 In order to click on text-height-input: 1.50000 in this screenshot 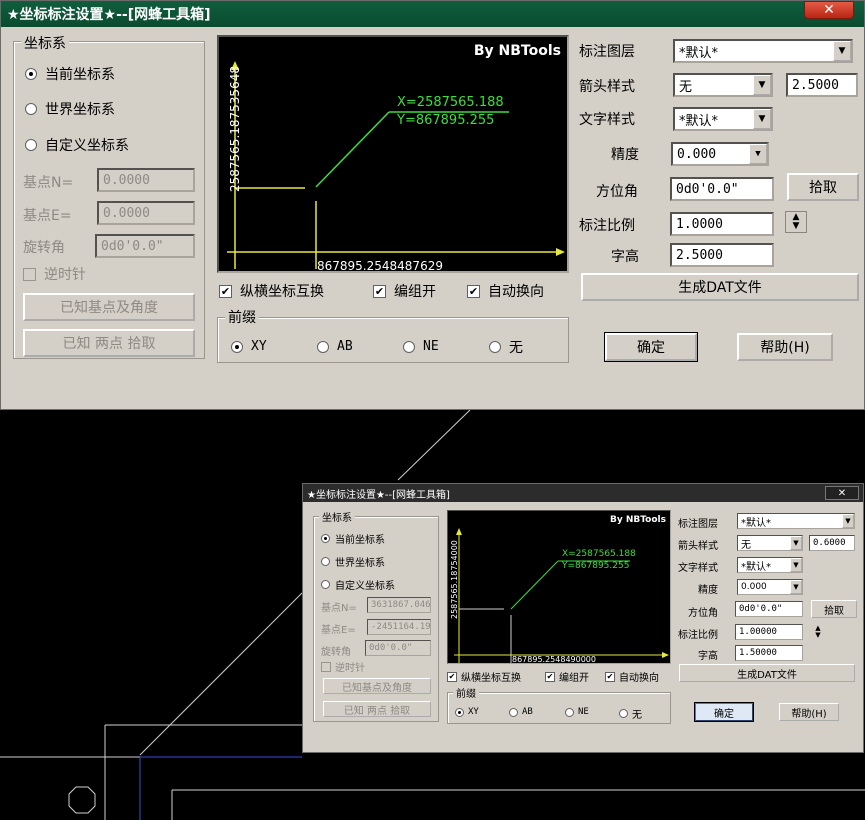, I will do `click(769, 653)`.